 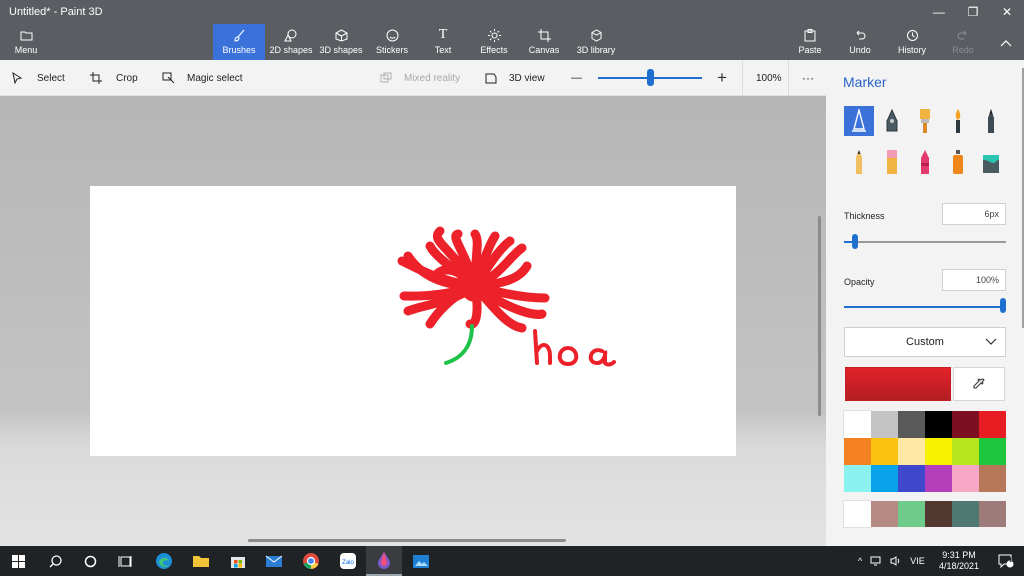 What do you see at coordinates (808, 78) in the screenshot?
I see `more-options-button: ···` at bounding box center [808, 78].